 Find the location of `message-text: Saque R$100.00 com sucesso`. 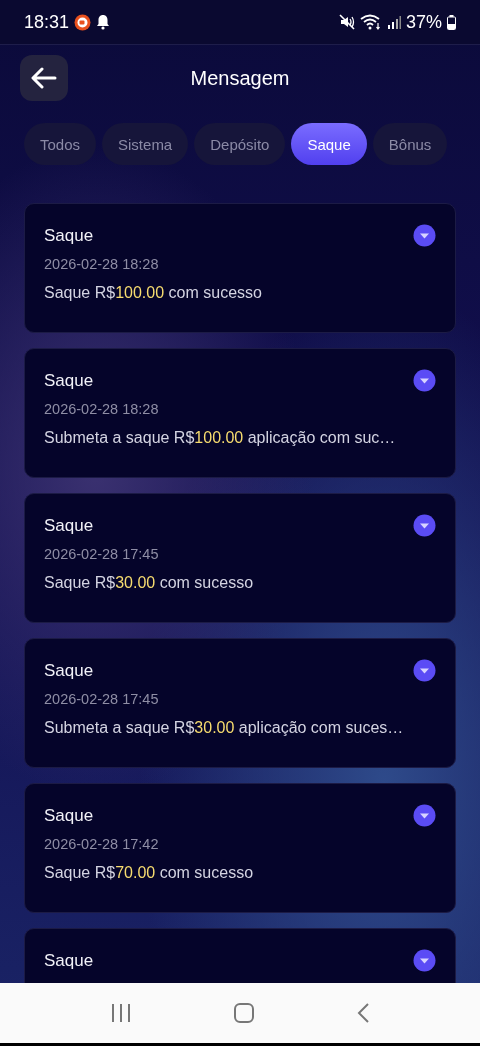

message-text: Saque R$100.00 com sucesso is located at coordinates (153, 293).